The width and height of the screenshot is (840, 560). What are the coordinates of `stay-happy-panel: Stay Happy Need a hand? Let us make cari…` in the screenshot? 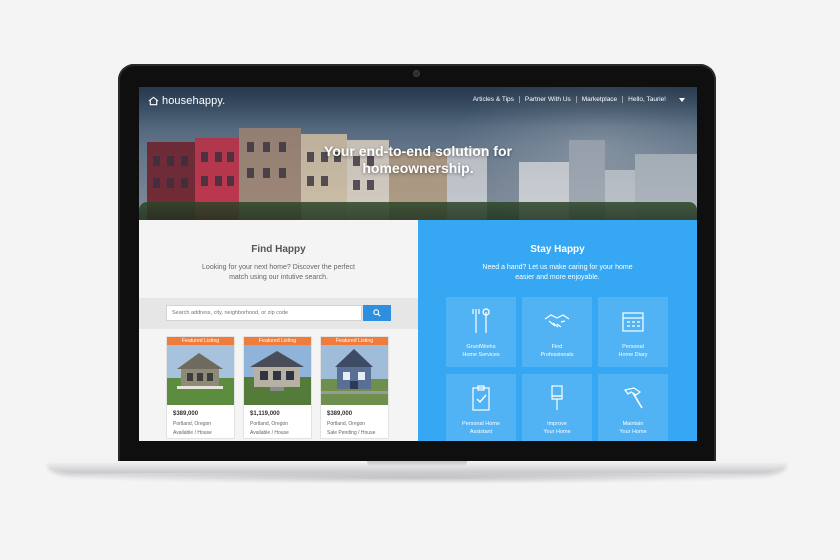 It's located at (557, 330).